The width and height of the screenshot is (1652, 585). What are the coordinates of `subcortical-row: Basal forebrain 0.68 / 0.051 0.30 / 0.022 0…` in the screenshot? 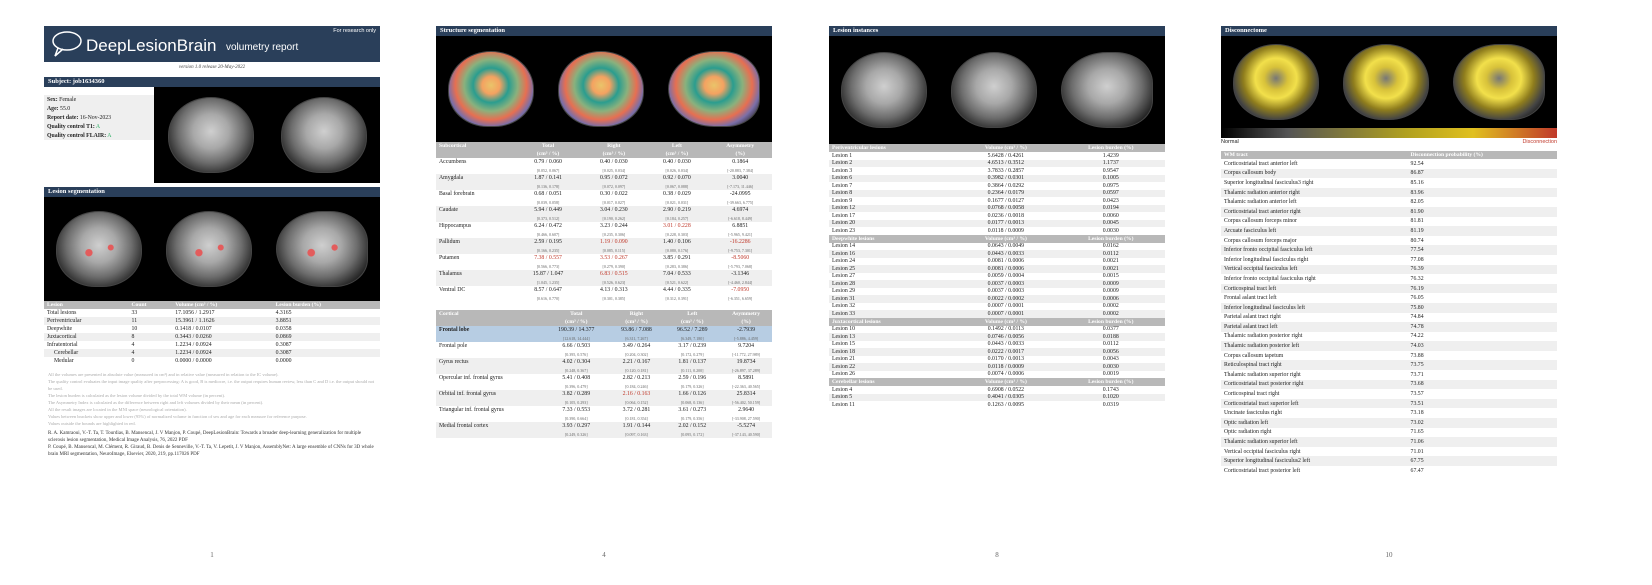 It's located at (604, 194).